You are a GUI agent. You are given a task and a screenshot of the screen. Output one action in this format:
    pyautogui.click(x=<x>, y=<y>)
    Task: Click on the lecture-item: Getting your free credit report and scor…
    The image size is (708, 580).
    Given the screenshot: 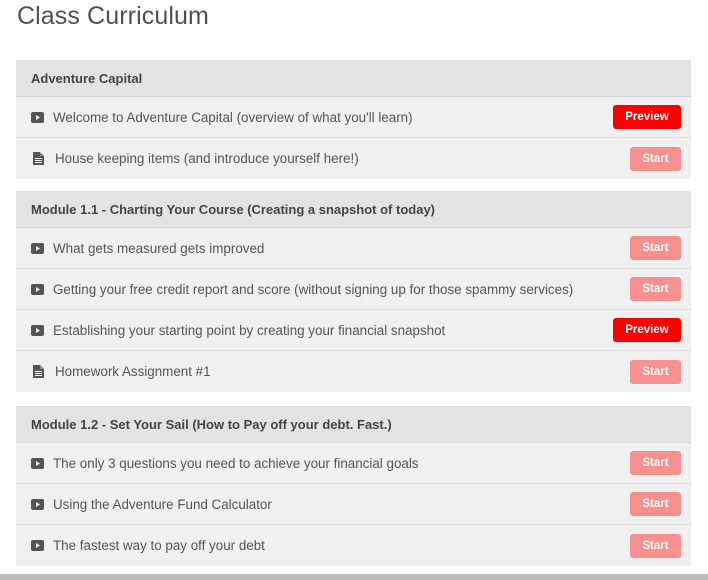 What is the action you would take?
    pyautogui.click(x=353, y=289)
    